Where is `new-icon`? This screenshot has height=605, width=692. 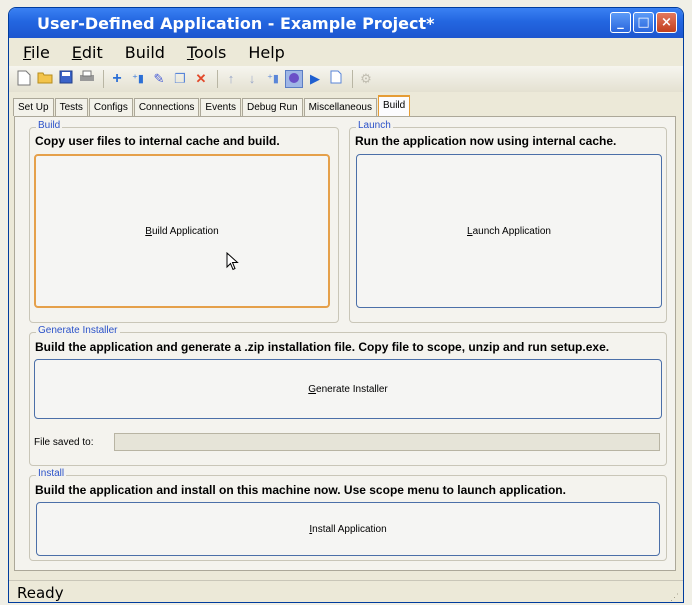
new-icon is located at coordinates (24, 79).